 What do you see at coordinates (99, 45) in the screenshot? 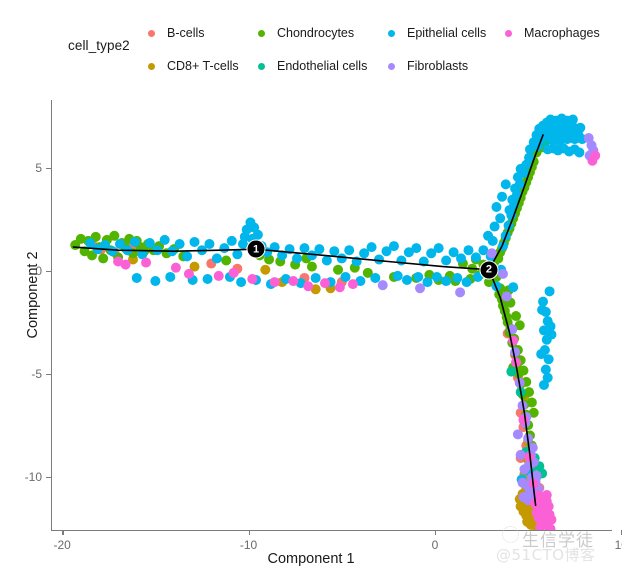
I see `legend-title: cell_type2` at bounding box center [99, 45].